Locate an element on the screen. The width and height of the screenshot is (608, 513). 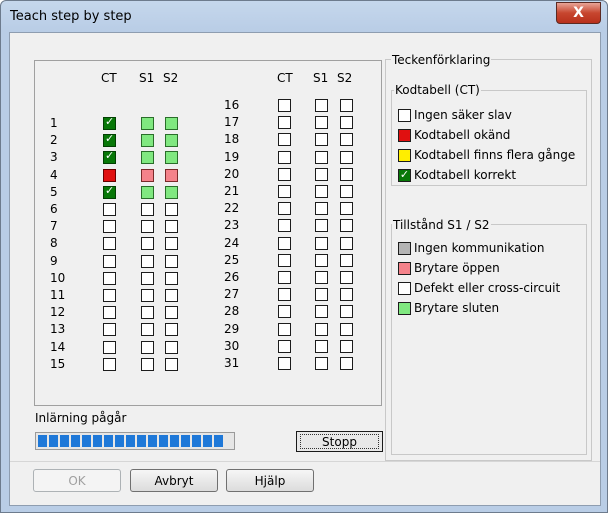
header-s2-right: S2 is located at coordinates (345, 78).